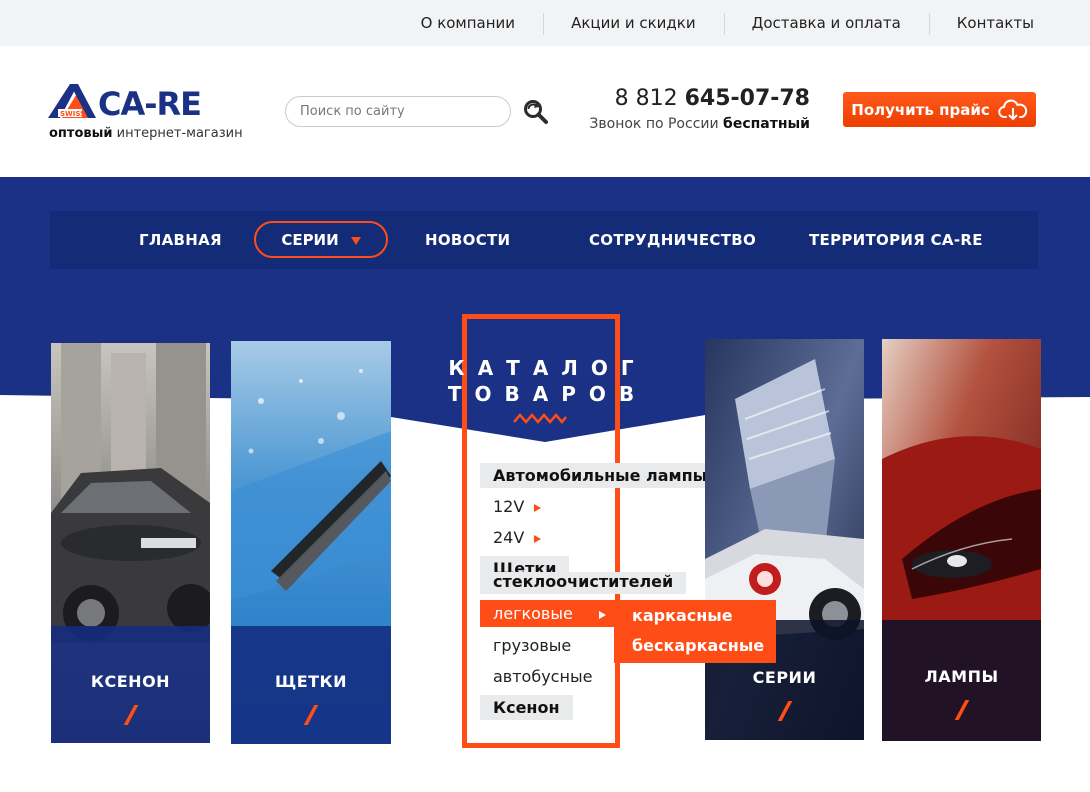 The image size is (1090, 792). Describe the element at coordinates (672, 240) in the screenshot. I see `nav-cooperation: СОТРУДНИЧЕСТВО` at that location.